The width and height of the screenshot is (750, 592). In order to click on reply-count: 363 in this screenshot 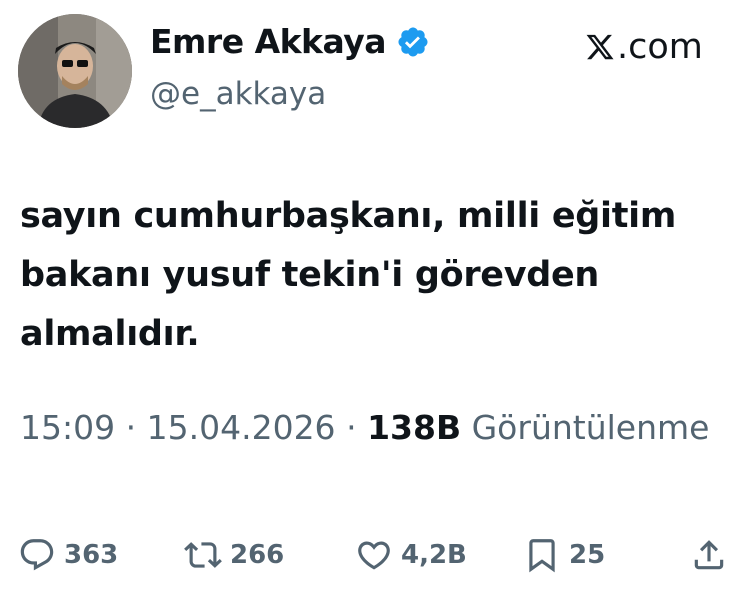, I will do `click(91, 555)`.